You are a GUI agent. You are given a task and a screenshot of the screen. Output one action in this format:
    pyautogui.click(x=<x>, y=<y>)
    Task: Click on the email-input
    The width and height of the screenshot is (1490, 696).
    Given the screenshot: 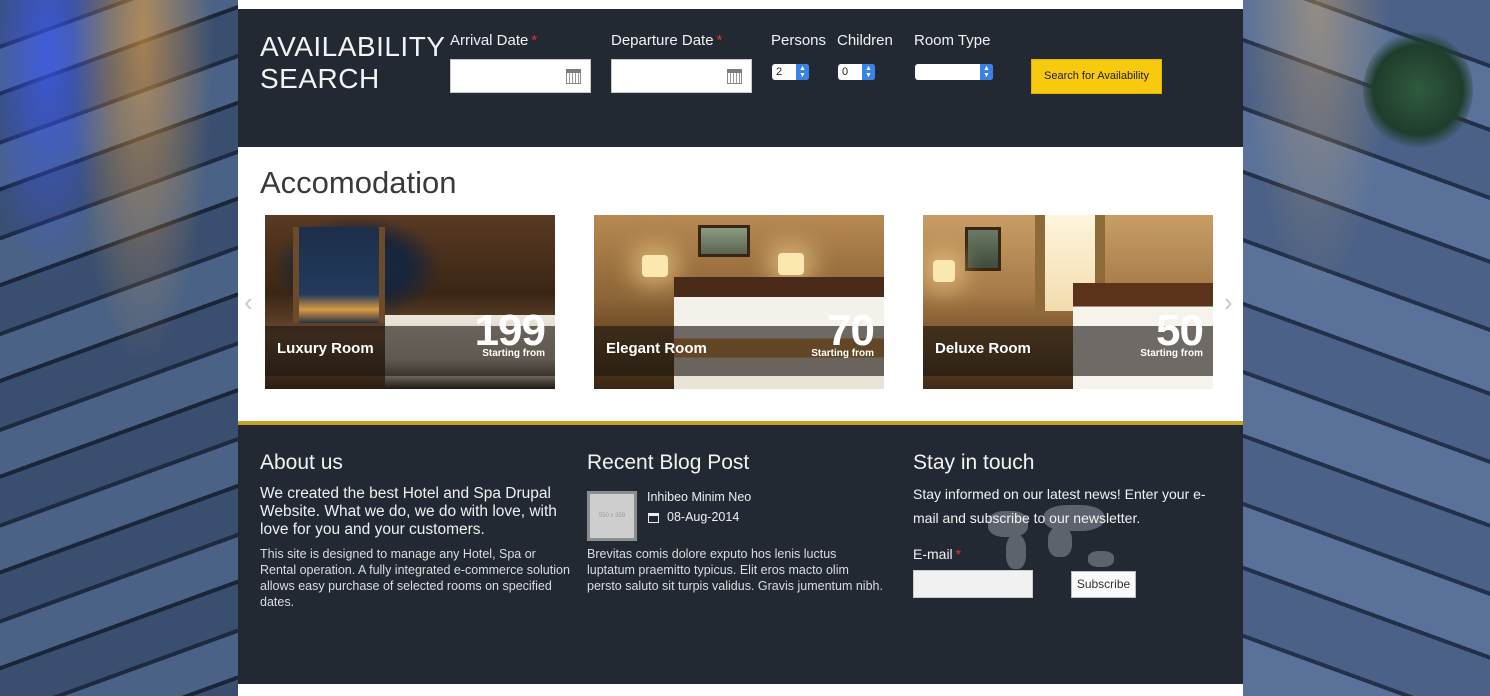 What is the action you would take?
    pyautogui.click(x=973, y=584)
    